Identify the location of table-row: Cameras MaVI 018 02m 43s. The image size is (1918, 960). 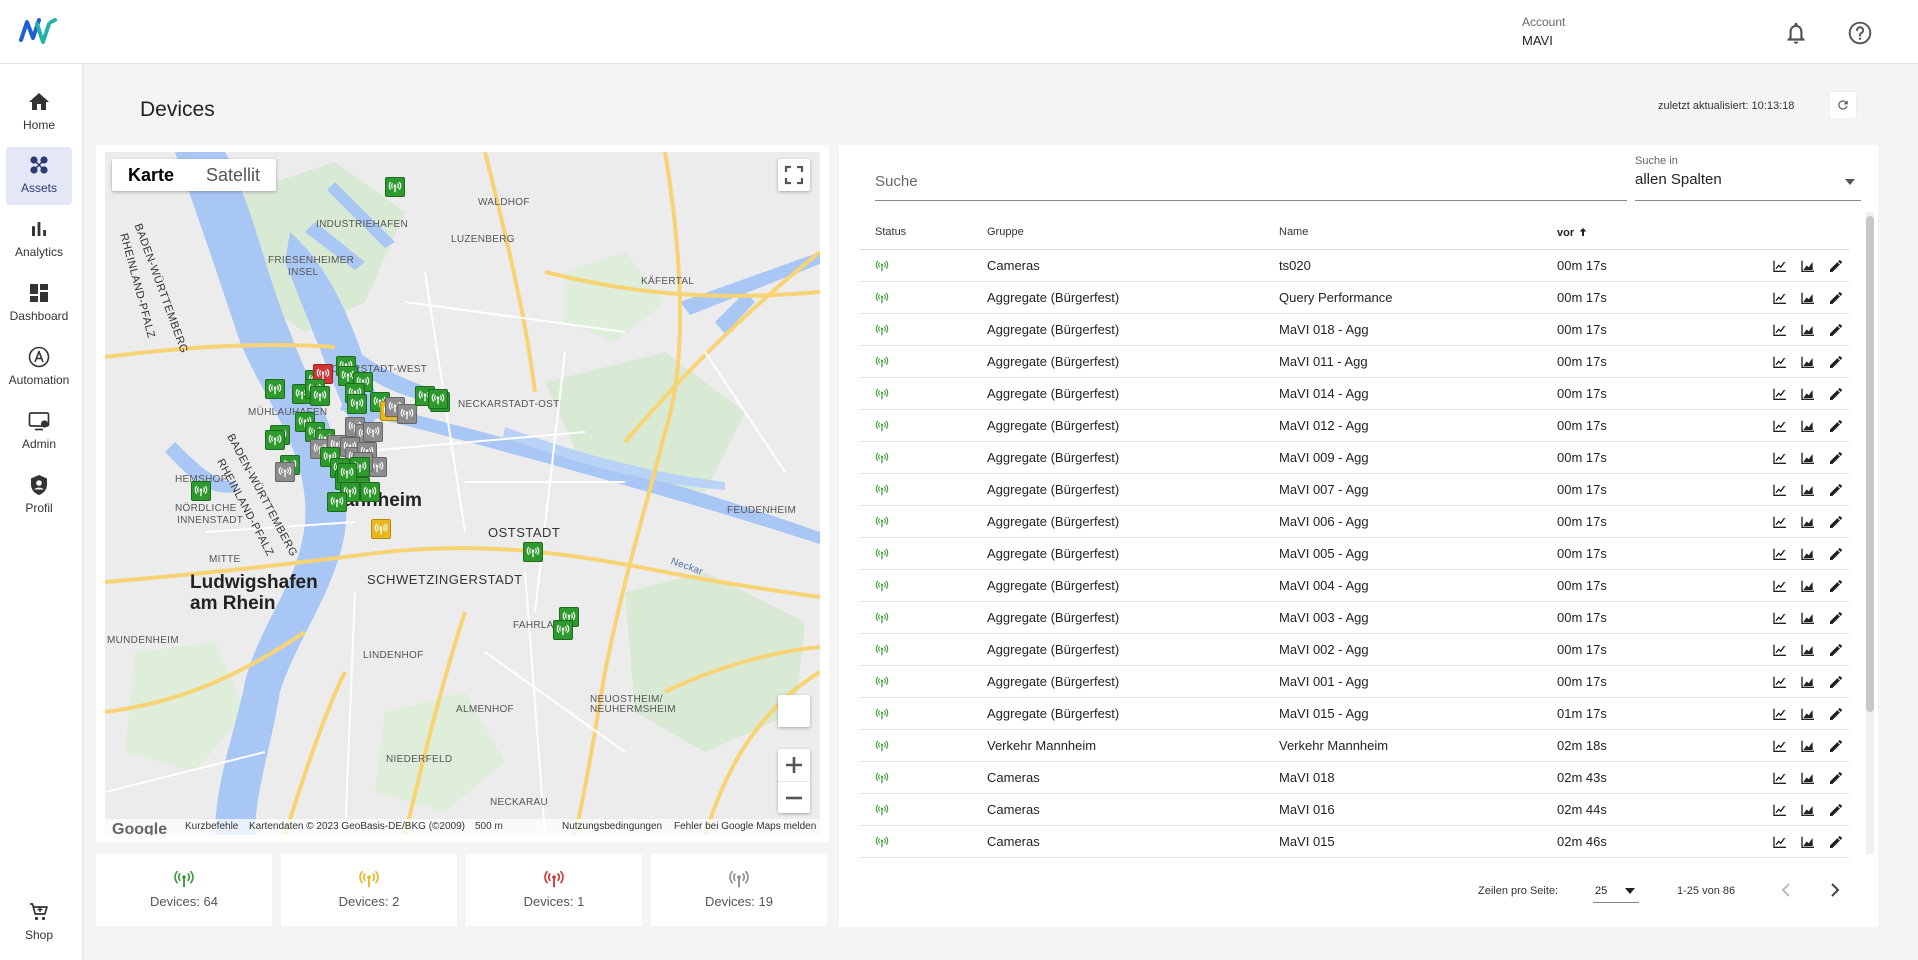
(1354, 778).